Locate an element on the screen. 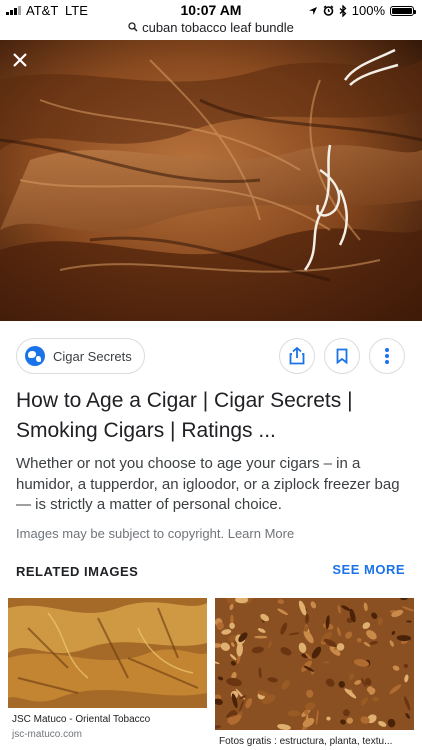 This screenshot has width=422, height=750. search-query: cuban tobacco leaf bundle is located at coordinates (218, 27).